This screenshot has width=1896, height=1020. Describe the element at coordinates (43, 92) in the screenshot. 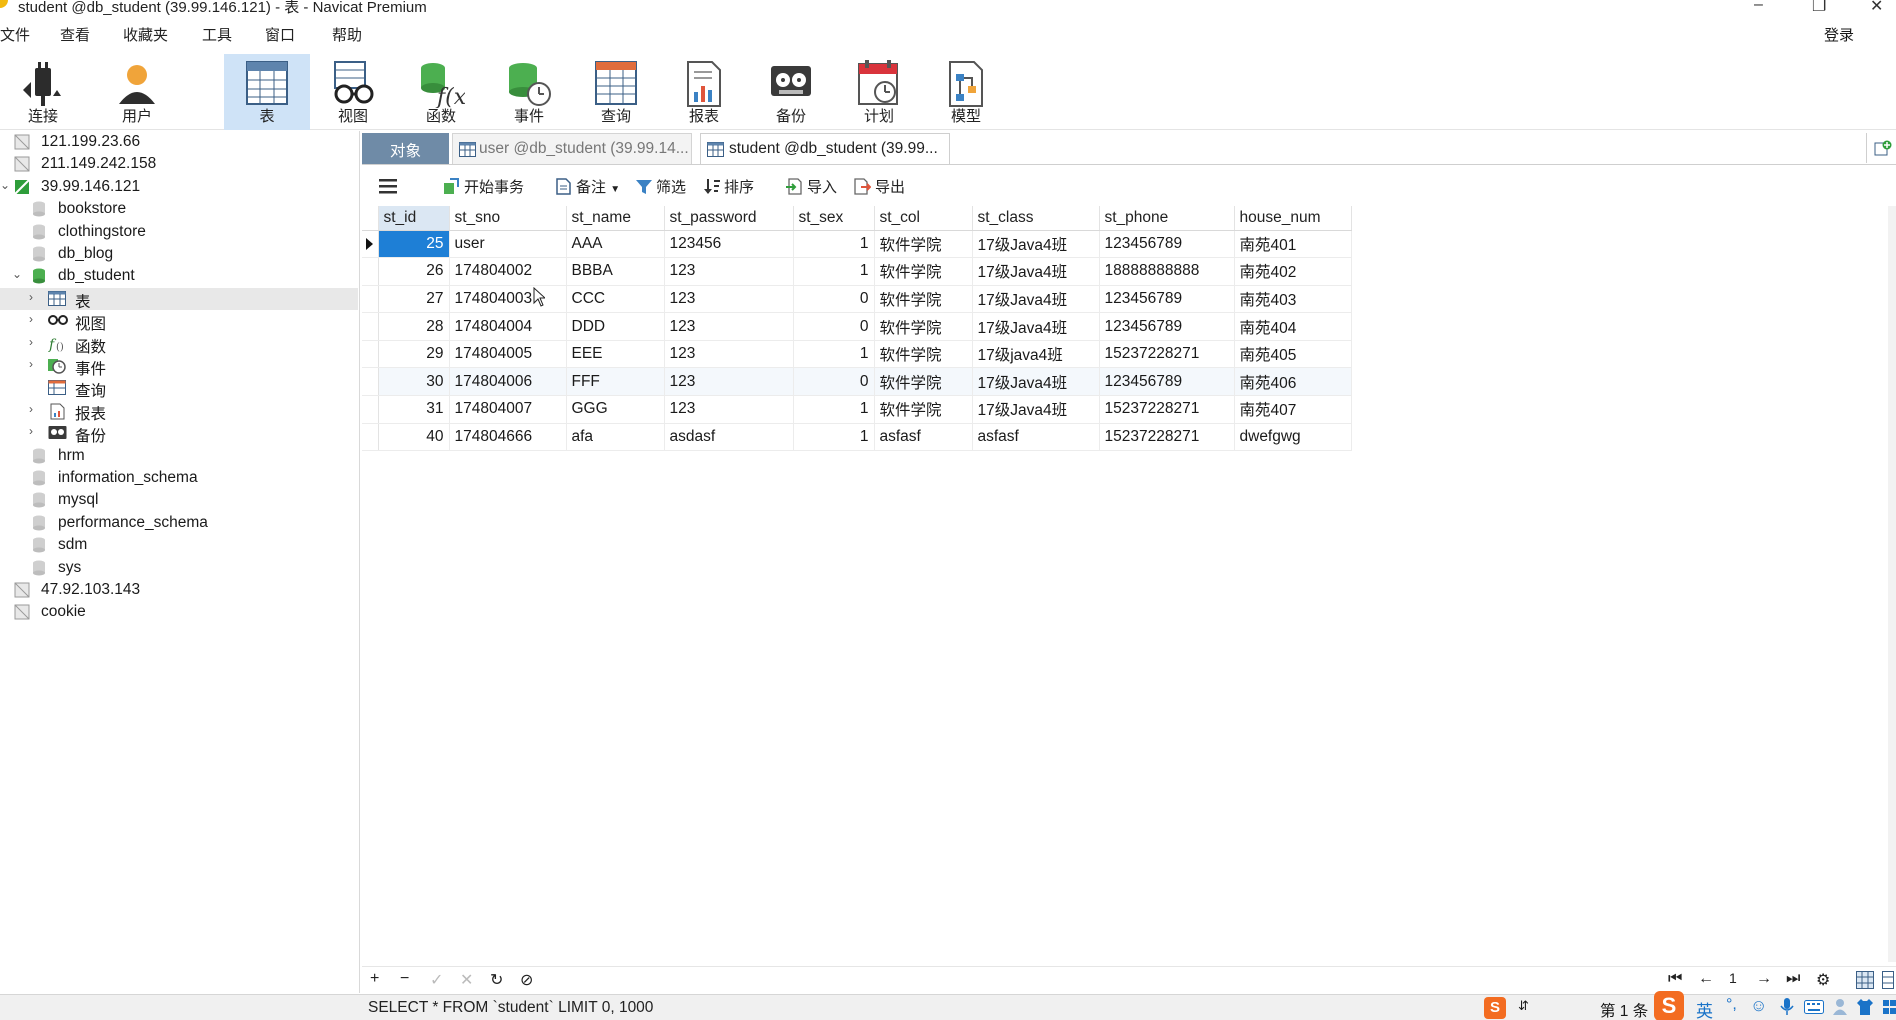

I see `toolbar-connection: 连接` at that location.